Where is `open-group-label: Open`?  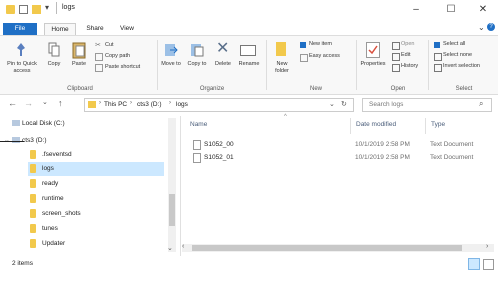
open-group-label: Open is located at coordinates (398, 89).